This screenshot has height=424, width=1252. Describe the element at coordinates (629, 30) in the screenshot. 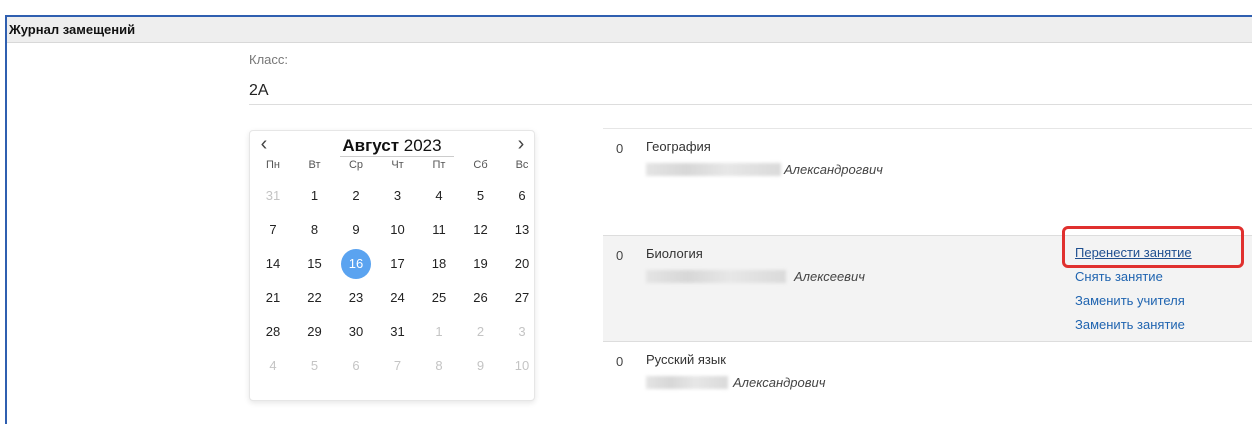

I see `panel-title: Журнал замещений` at that location.